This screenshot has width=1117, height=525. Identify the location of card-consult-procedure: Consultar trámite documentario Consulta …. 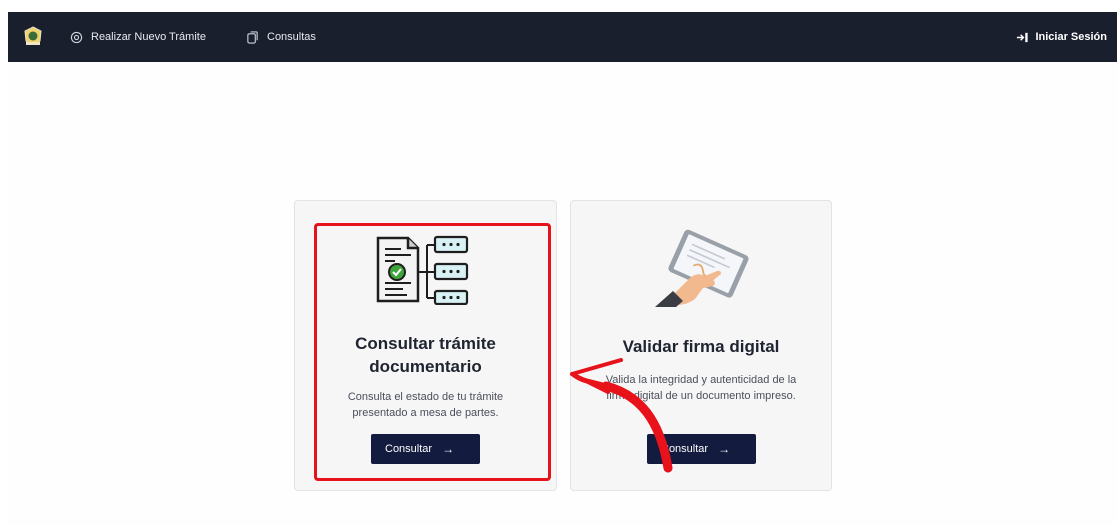
(425, 345).